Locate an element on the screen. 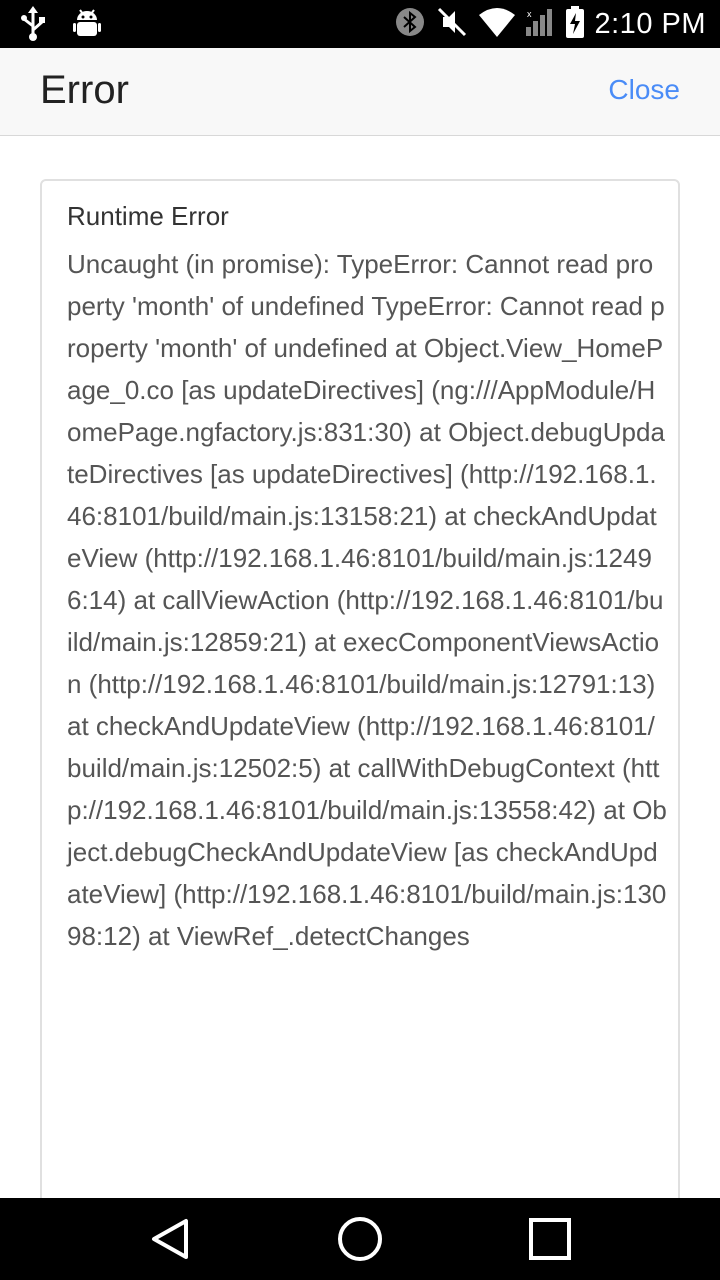  page-title: Error is located at coordinates (84, 90).